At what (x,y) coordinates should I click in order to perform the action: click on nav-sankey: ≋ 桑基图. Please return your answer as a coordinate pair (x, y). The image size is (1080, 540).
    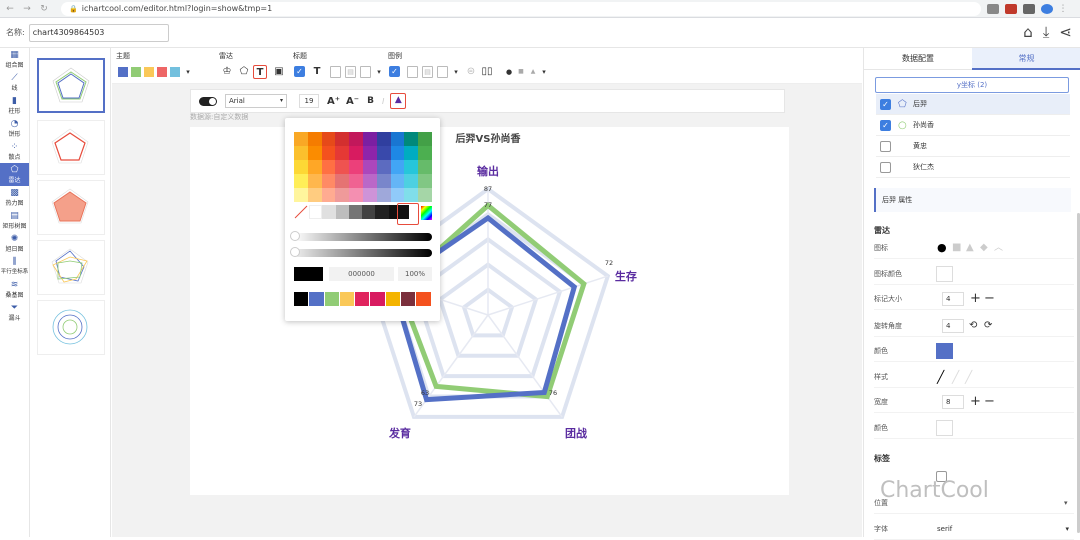
    Looking at the image, I should click on (14, 289).